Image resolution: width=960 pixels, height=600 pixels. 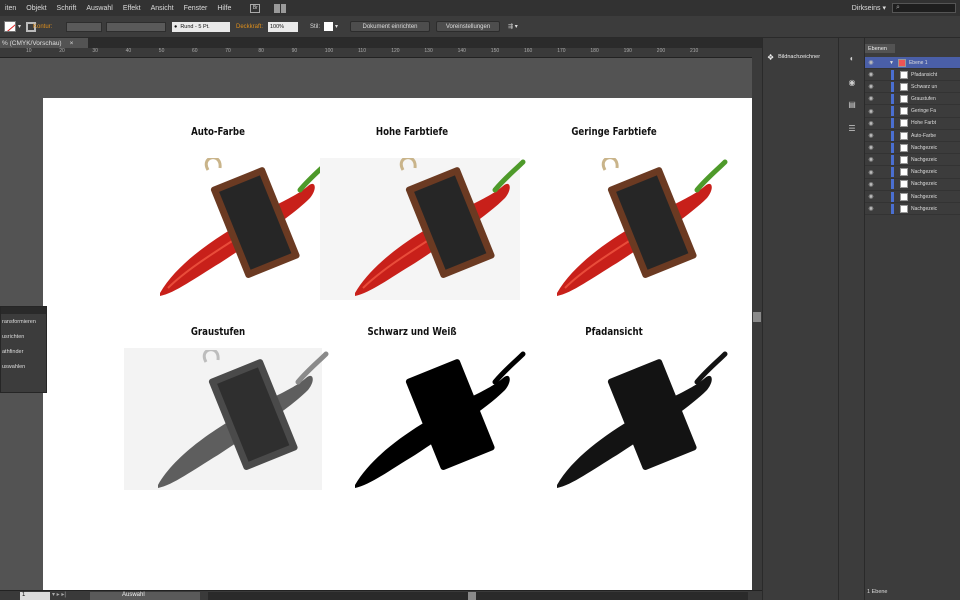 What do you see at coordinates (468, 26) in the screenshot?
I see `preferences-button: Voreinstellungen` at bounding box center [468, 26].